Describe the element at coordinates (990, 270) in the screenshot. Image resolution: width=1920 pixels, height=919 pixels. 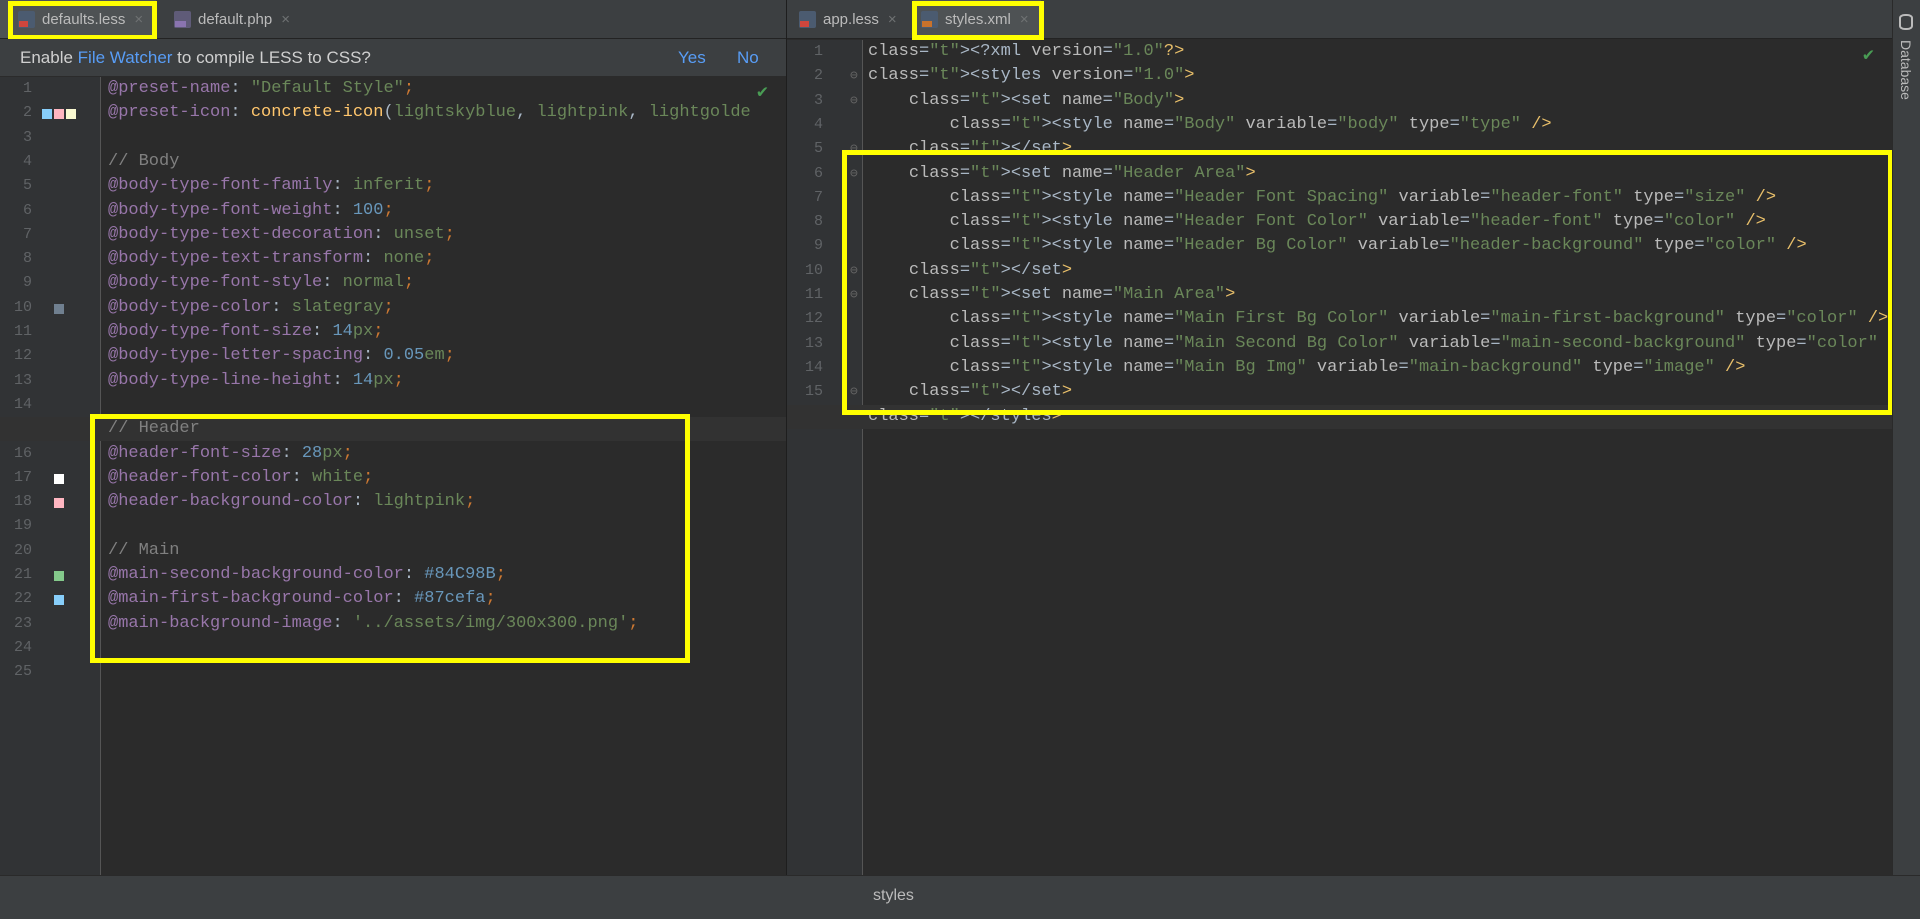
I see `code-text: class="t"></set>` at that location.